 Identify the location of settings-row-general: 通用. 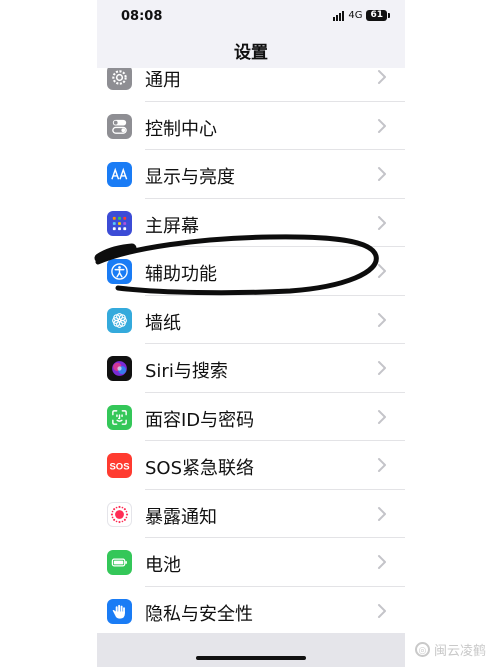
(251, 85).